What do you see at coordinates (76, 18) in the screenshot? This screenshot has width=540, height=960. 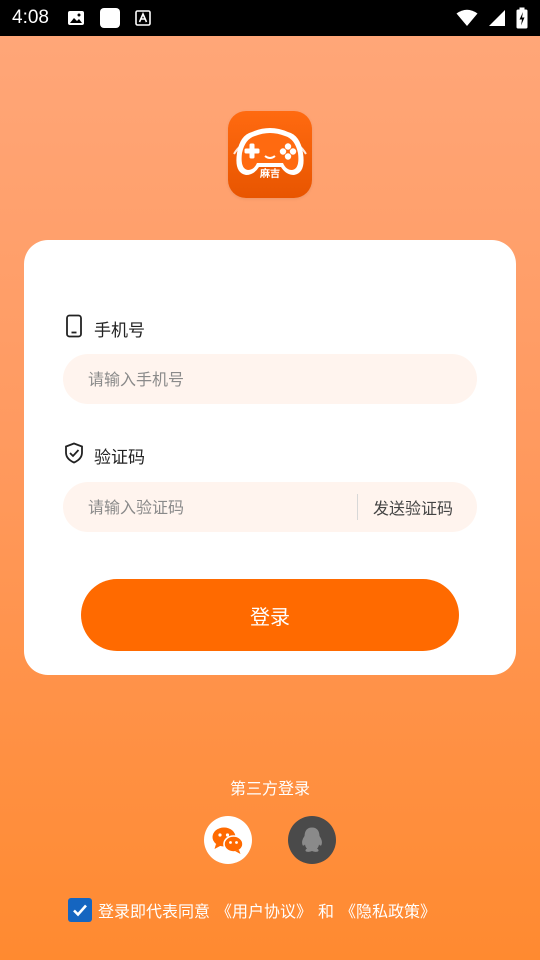 I see `image-icon` at bounding box center [76, 18].